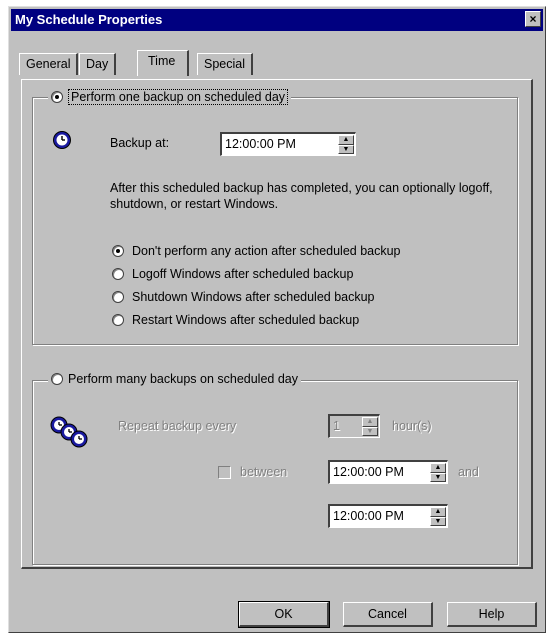 This screenshot has width=550, height=635. Describe the element at coordinates (412, 426) in the screenshot. I see `hours-unit-label: hour(s)` at that location.